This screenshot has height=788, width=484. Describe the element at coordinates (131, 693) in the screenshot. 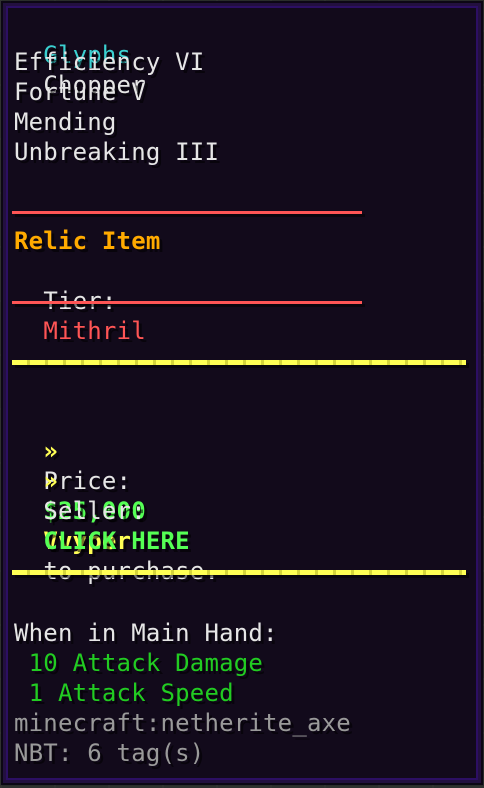

I see `attribute-value: 1 Attack Speed` at that location.